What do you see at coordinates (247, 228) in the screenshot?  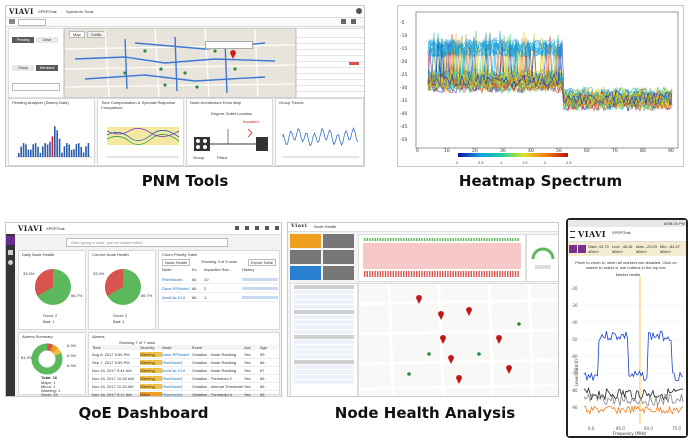 I see `gear-icon` at bounding box center [247, 228].